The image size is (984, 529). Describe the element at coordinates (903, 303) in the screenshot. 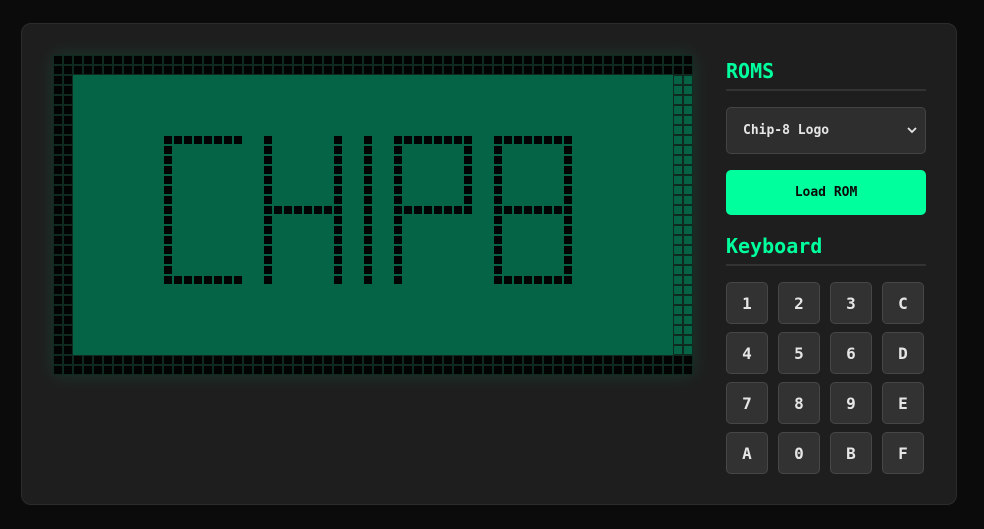

I see `key-c: C` at that location.